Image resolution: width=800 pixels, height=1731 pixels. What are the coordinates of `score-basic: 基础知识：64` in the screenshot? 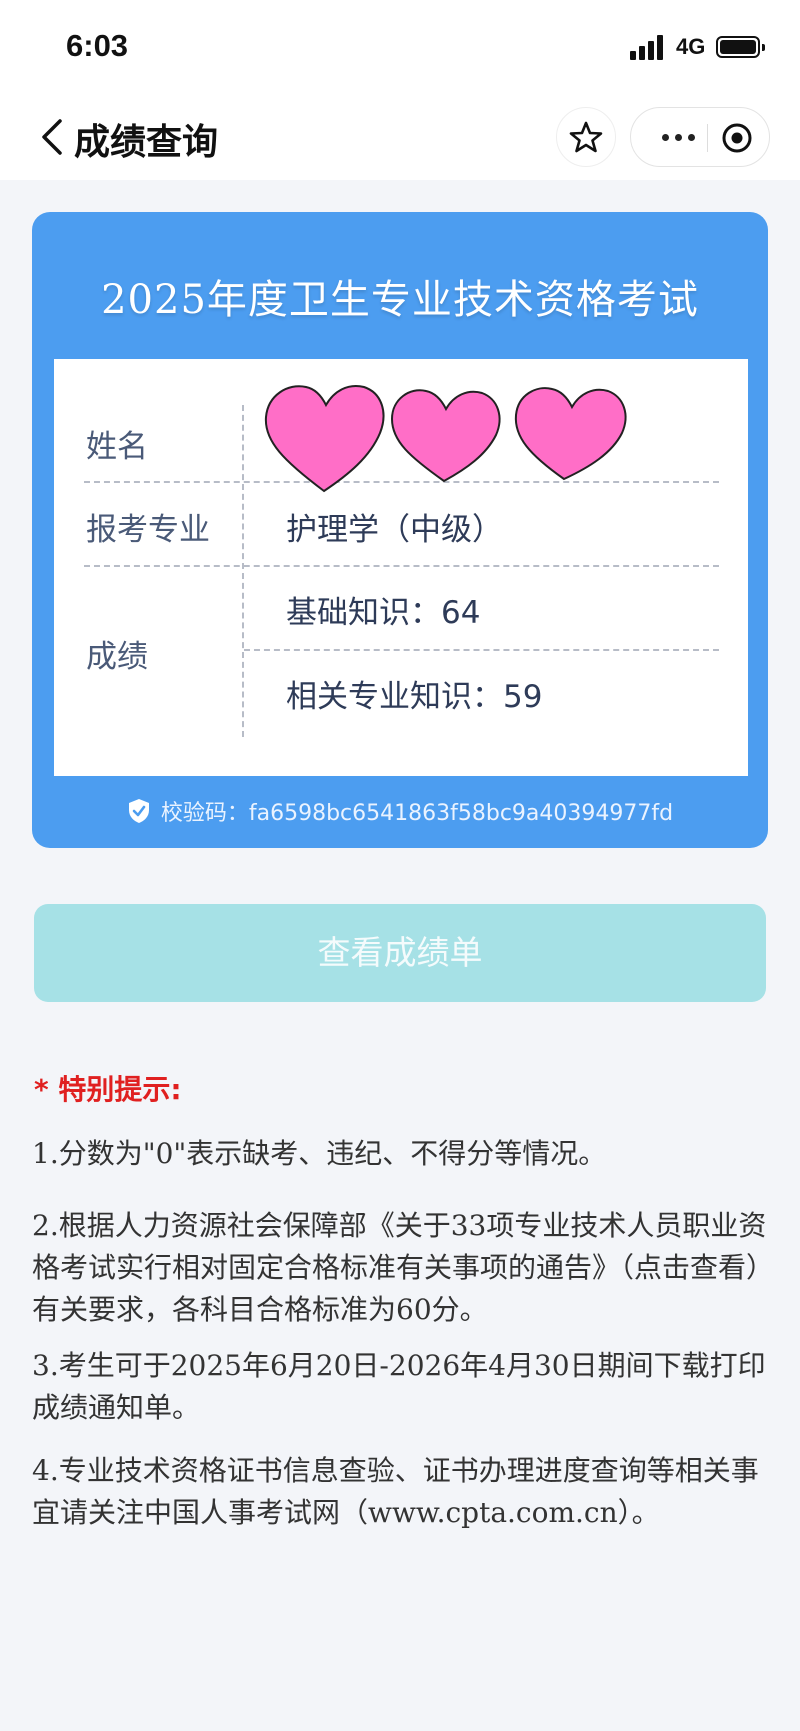 It's located at (383, 613).